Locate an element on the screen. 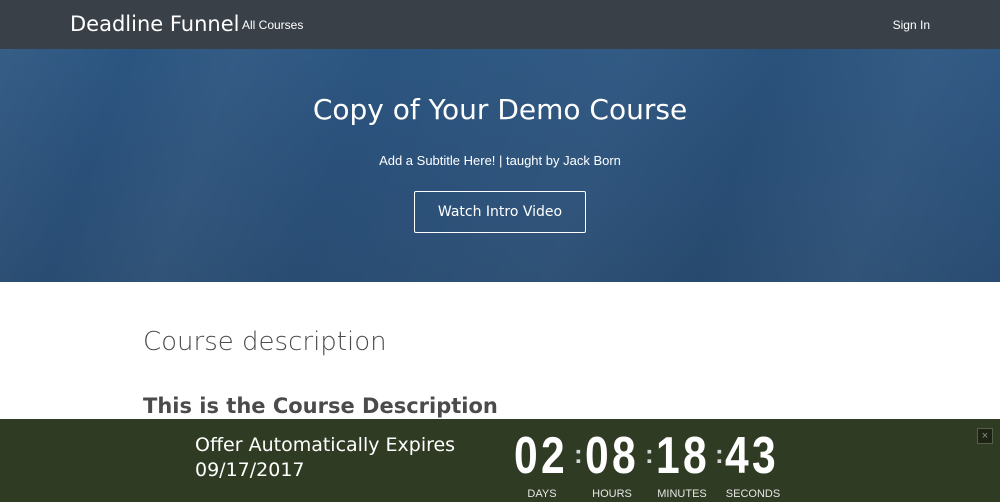 This screenshot has width=1000, height=502. days-value: 02 is located at coordinates (541, 456).